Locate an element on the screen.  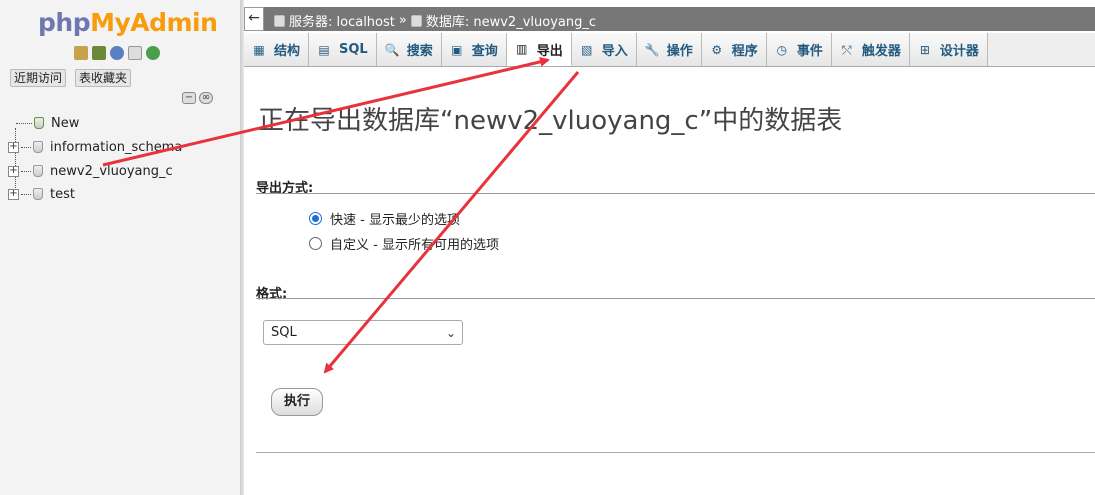
triggers-icon: ⤲ is located at coordinates (847, 49).